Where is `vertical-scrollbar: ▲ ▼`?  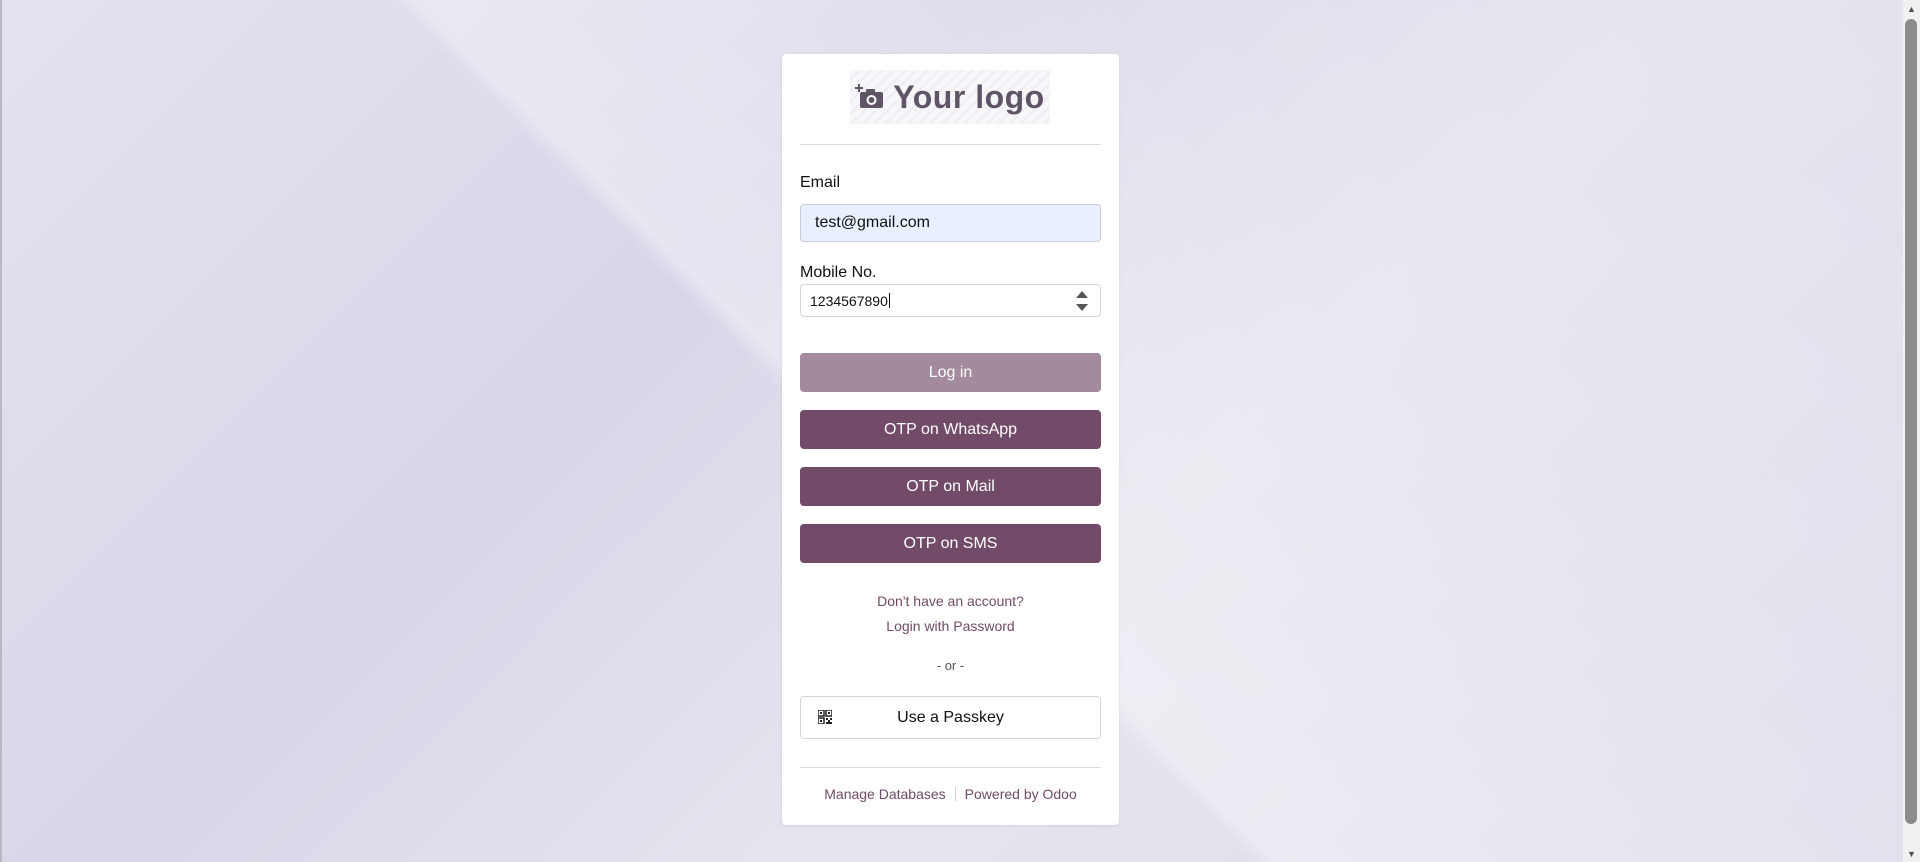 vertical-scrollbar: ▲ ▼ is located at coordinates (1911, 431).